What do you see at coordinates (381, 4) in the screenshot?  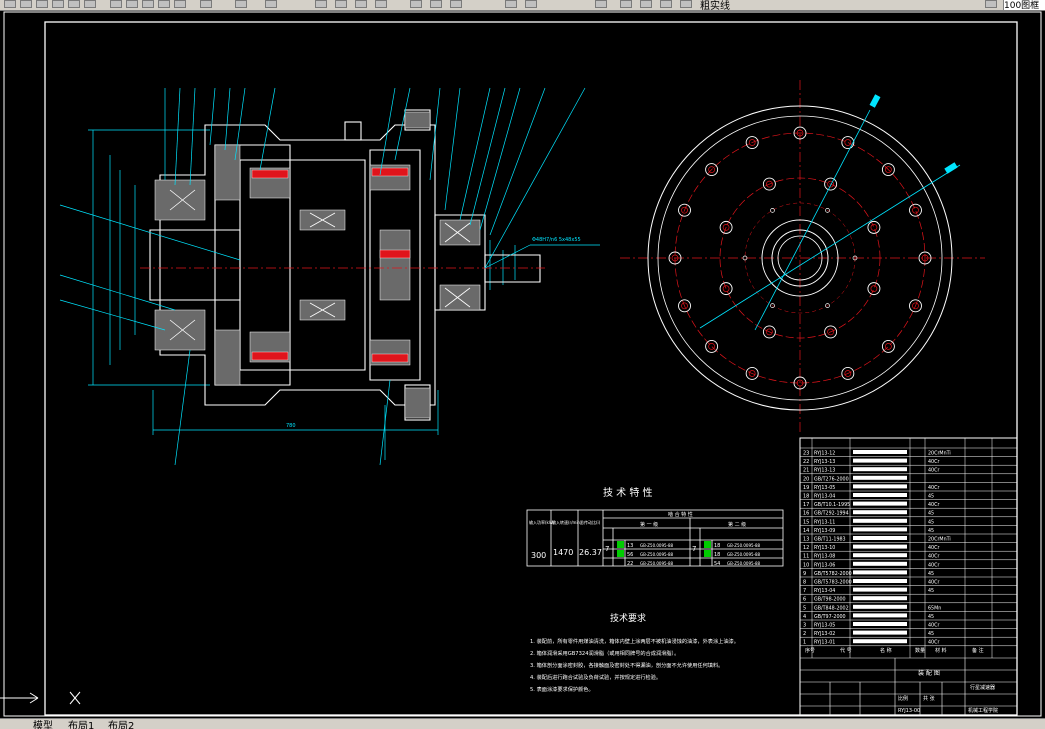 I see `zoom-previous-icon` at bounding box center [381, 4].